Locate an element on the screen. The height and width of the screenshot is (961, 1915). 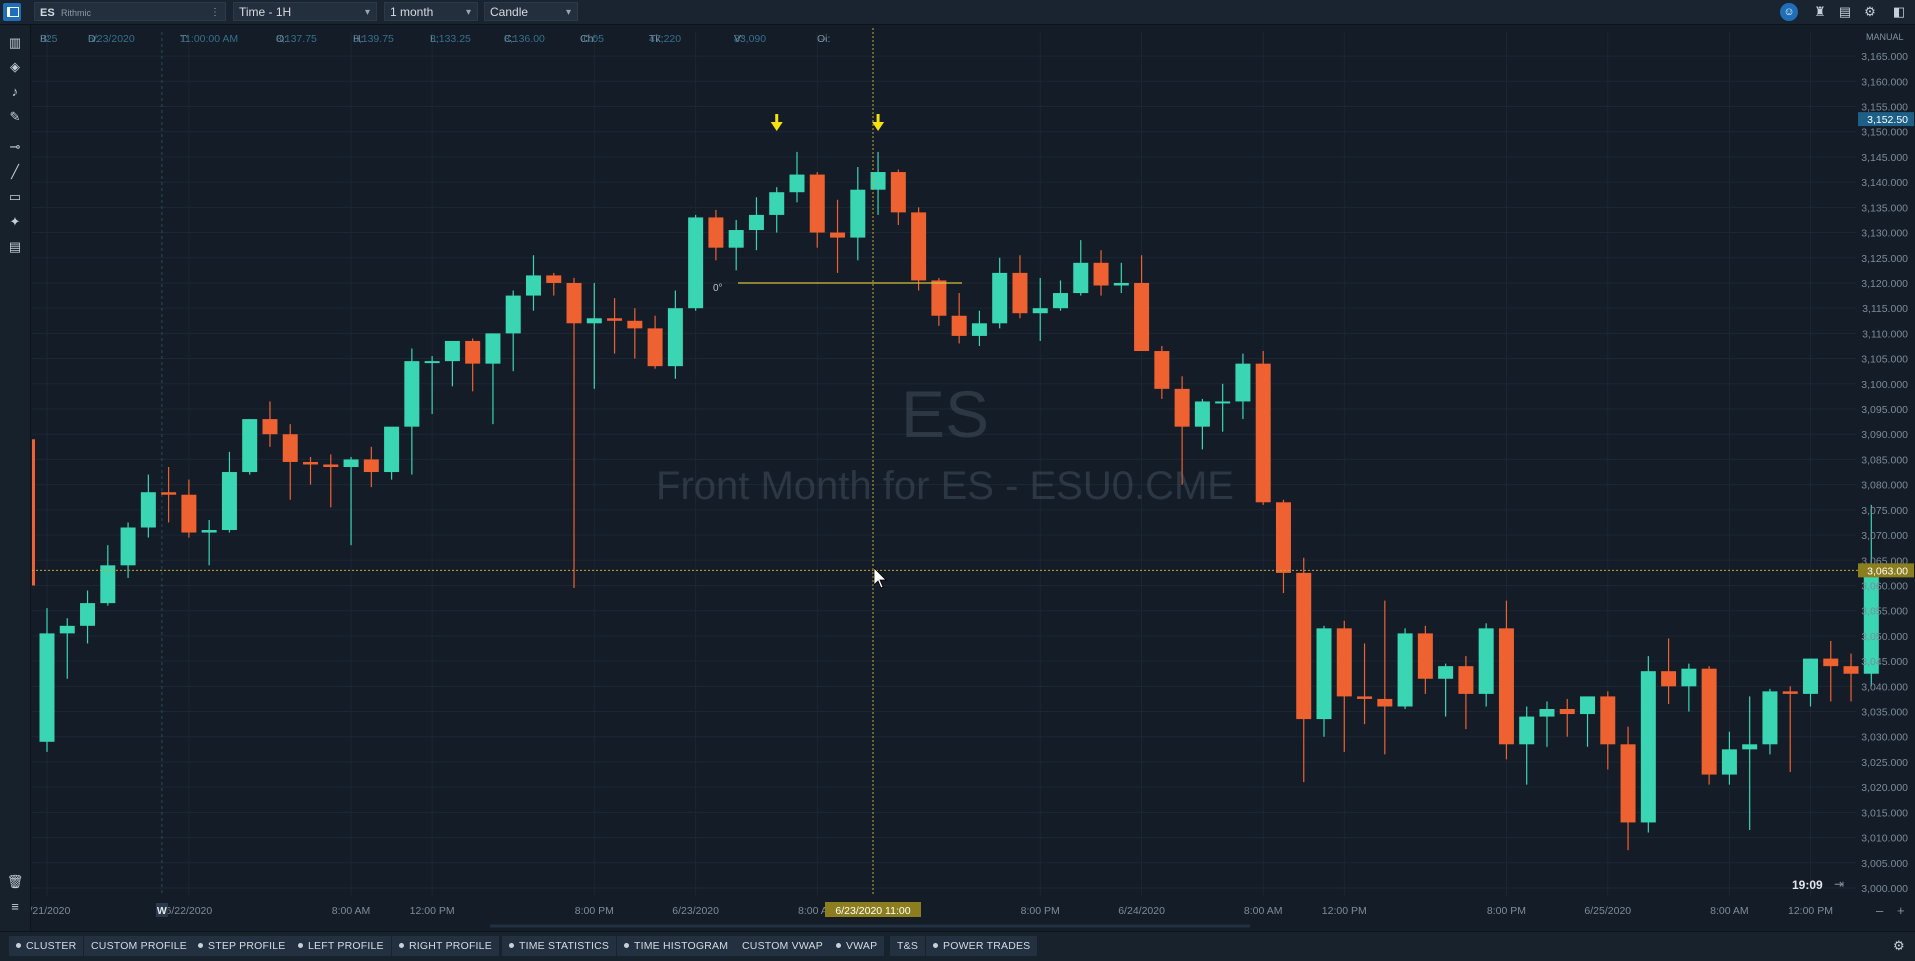
time-tick-label: 8:00 PM is located at coordinates (1040, 911).